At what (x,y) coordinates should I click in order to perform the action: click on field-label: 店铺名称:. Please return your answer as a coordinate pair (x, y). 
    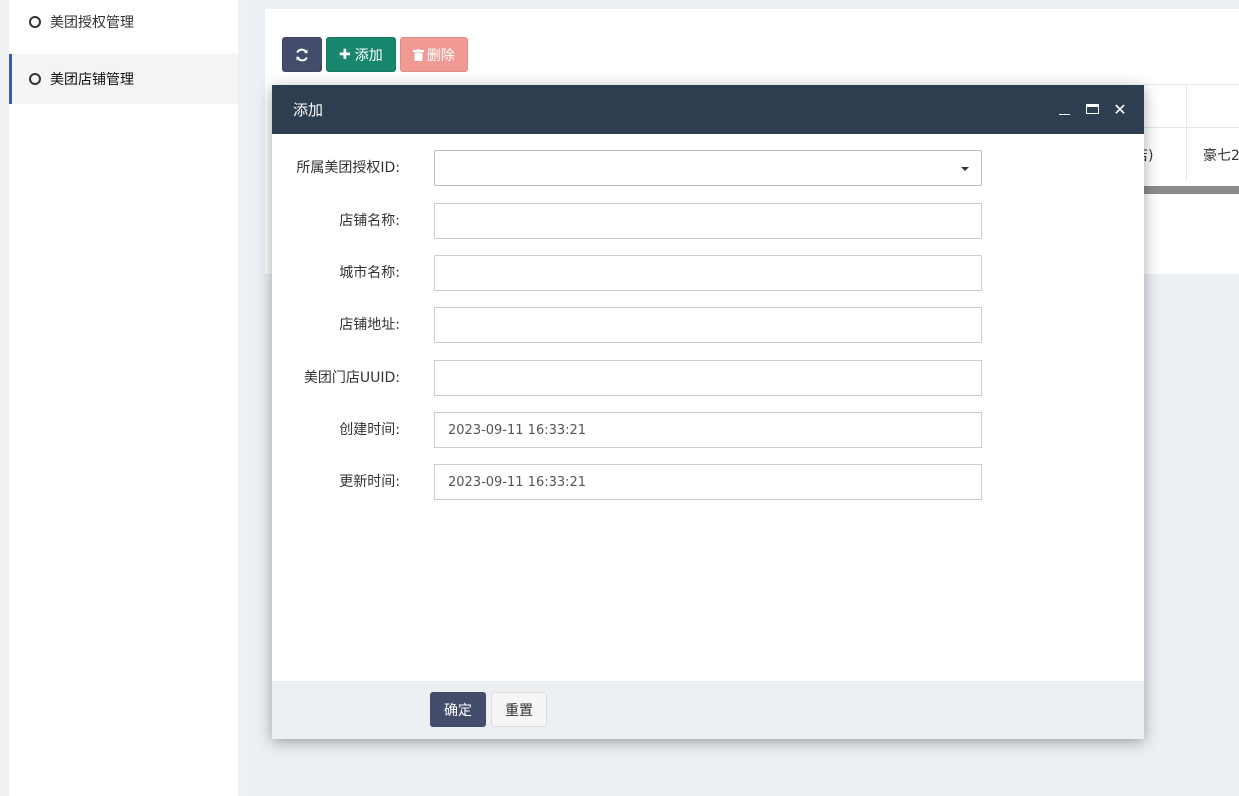
    Looking at the image, I should click on (369, 221).